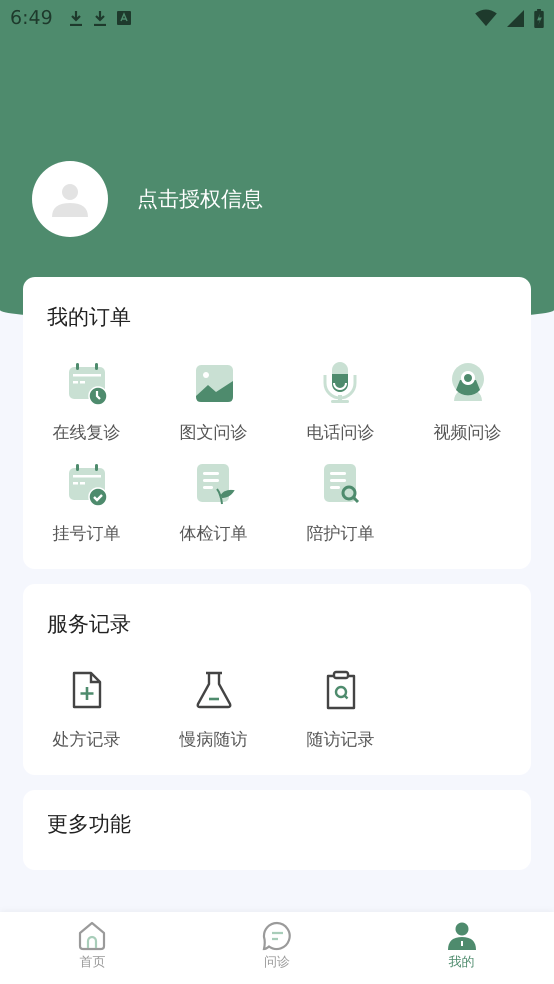 Image resolution: width=554 pixels, height=984 pixels. I want to click on order-item: 图文问诊, so click(213, 402).